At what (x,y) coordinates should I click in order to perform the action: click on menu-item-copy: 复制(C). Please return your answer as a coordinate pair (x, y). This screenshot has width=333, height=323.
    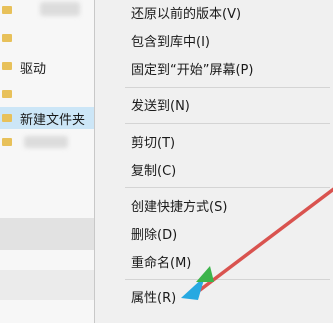
    Looking at the image, I should click on (214, 169).